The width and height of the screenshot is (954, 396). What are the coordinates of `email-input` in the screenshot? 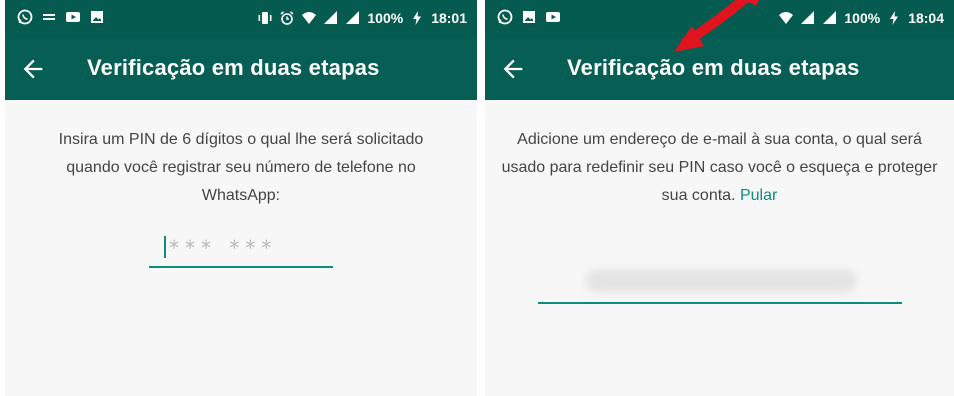 It's located at (719, 283).